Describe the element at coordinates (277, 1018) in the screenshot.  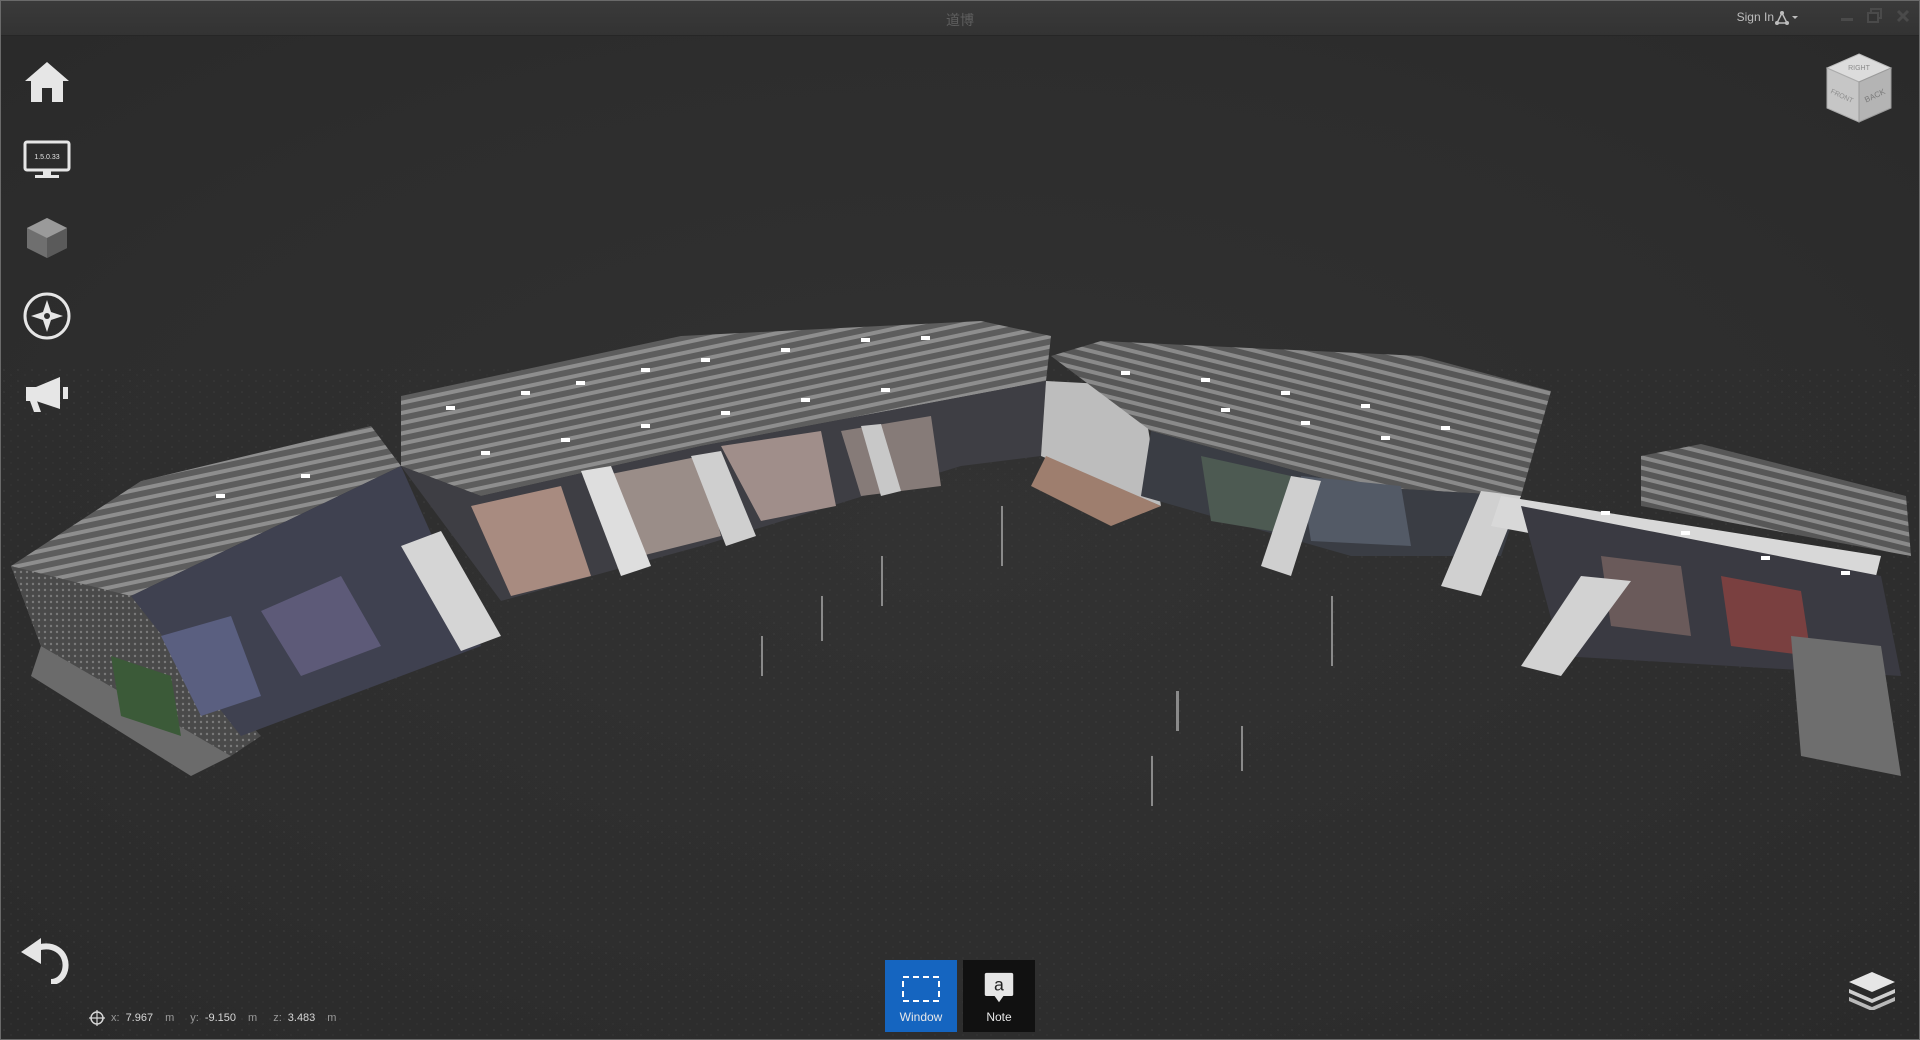
I see `coord-z-label: z:` at that location.